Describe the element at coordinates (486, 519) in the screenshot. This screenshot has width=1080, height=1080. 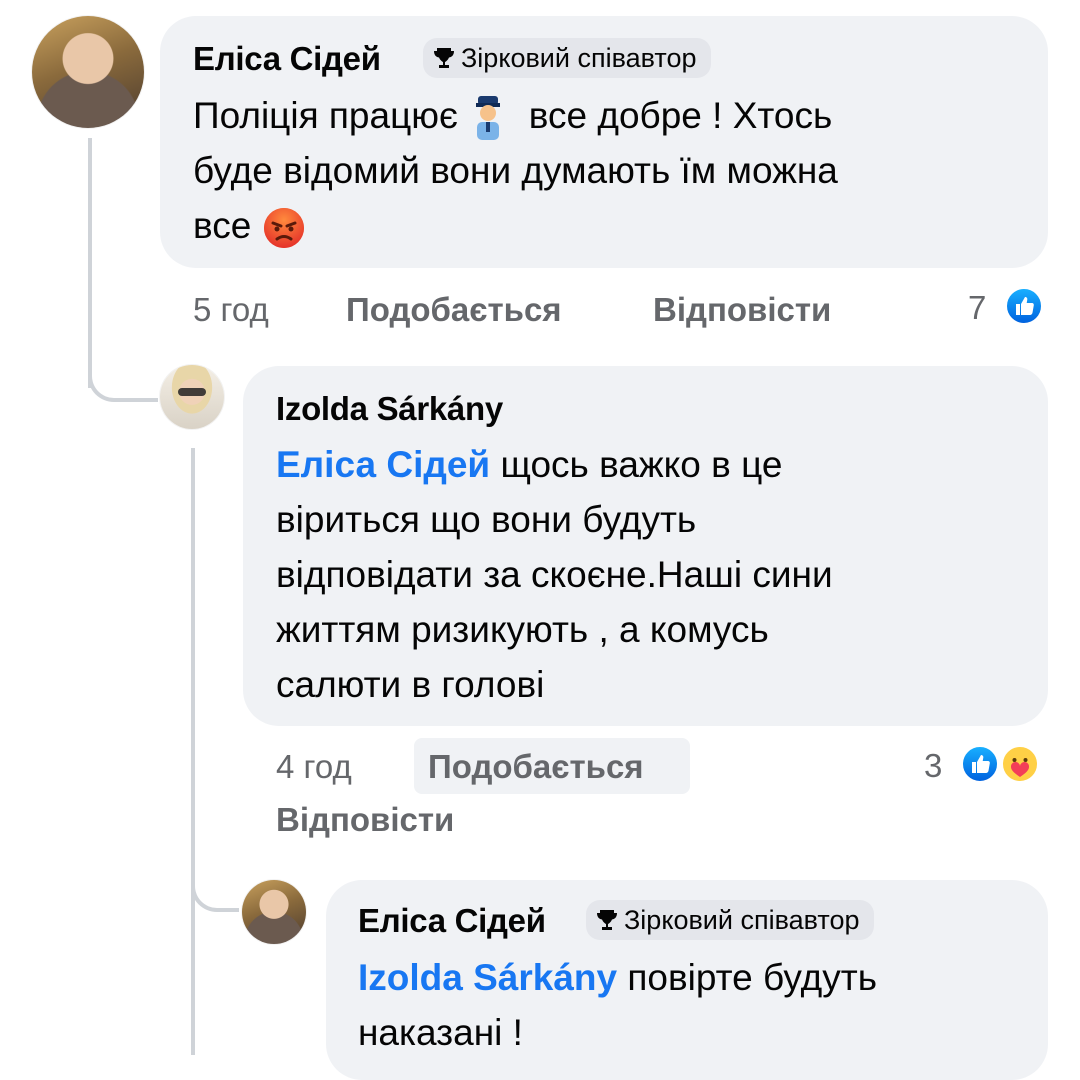
I see `comment-text-line: віриться що вони будуть` at that location.